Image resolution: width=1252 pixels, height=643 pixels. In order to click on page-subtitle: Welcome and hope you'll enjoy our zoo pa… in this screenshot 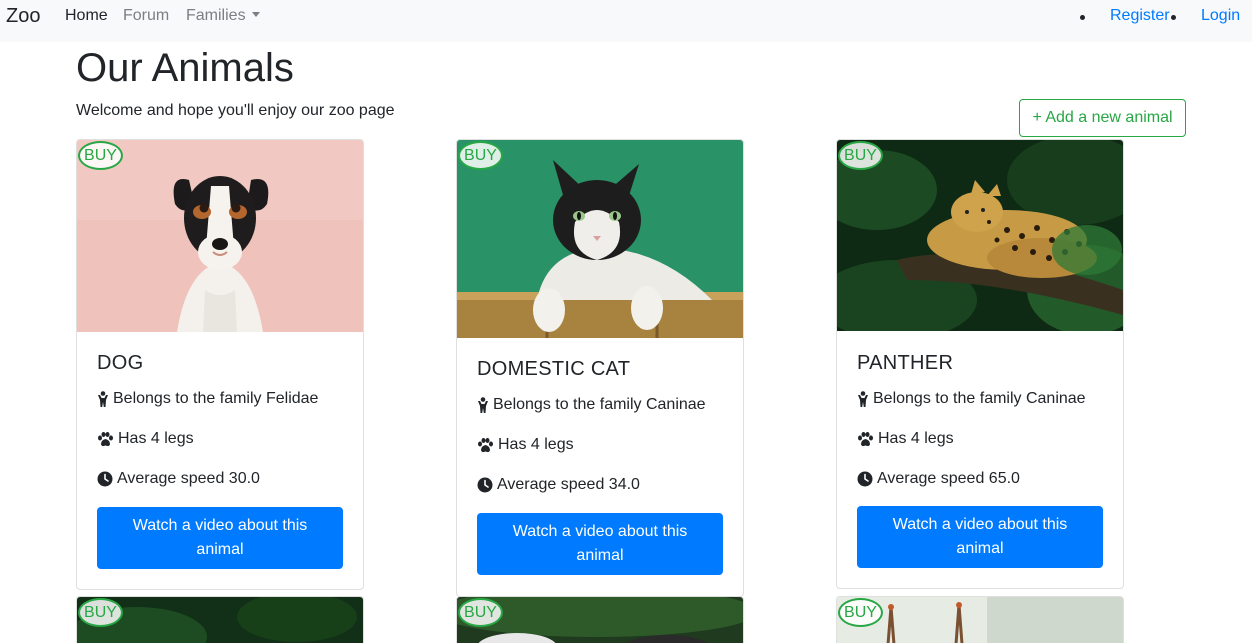, I will do `click(235, 110)`.